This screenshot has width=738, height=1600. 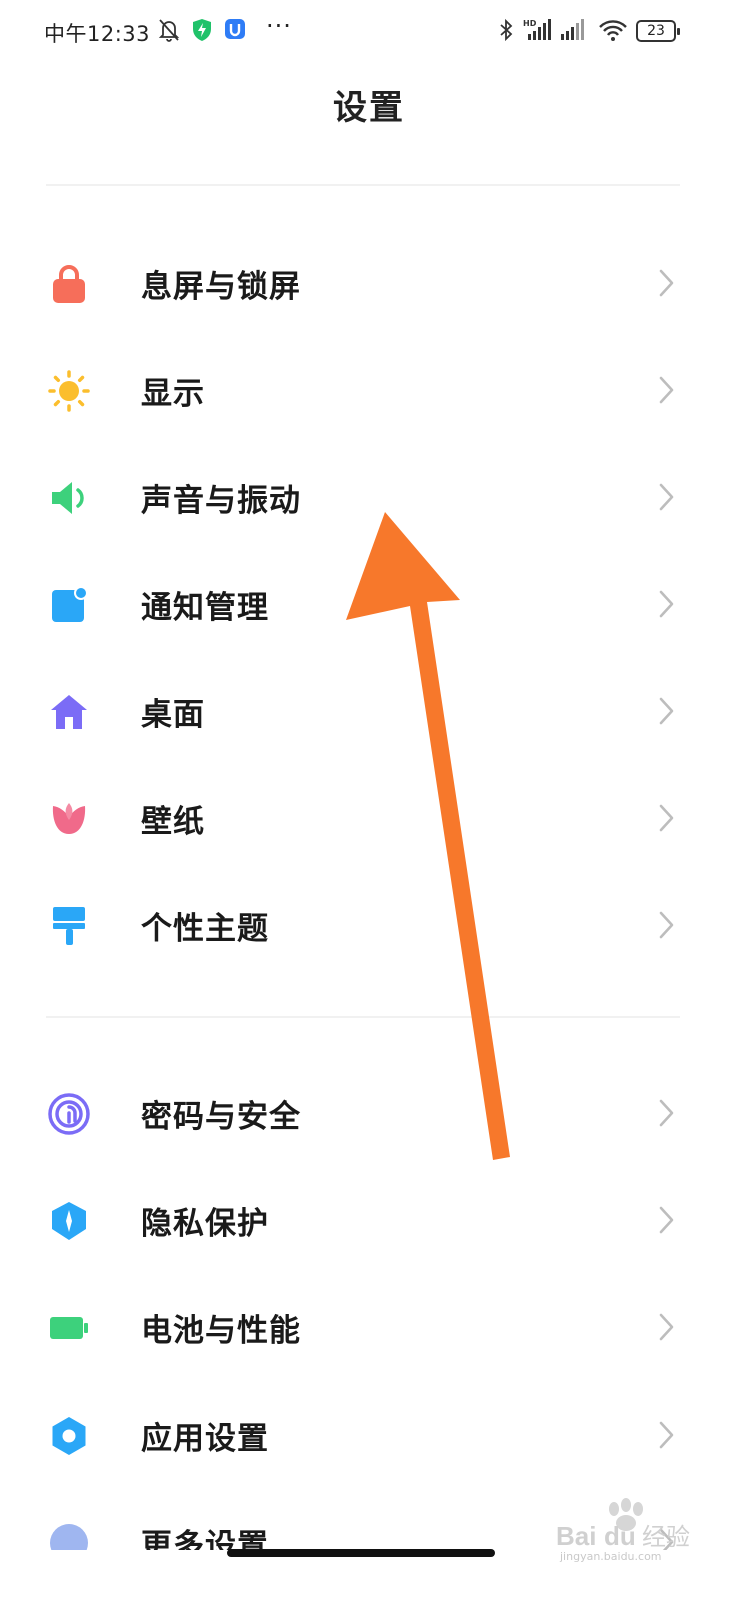 What do you see at coordinates (221, 1331) in the screenshot?
I see `setting-label: 电池与性能` at bounding box center [221, 1331].